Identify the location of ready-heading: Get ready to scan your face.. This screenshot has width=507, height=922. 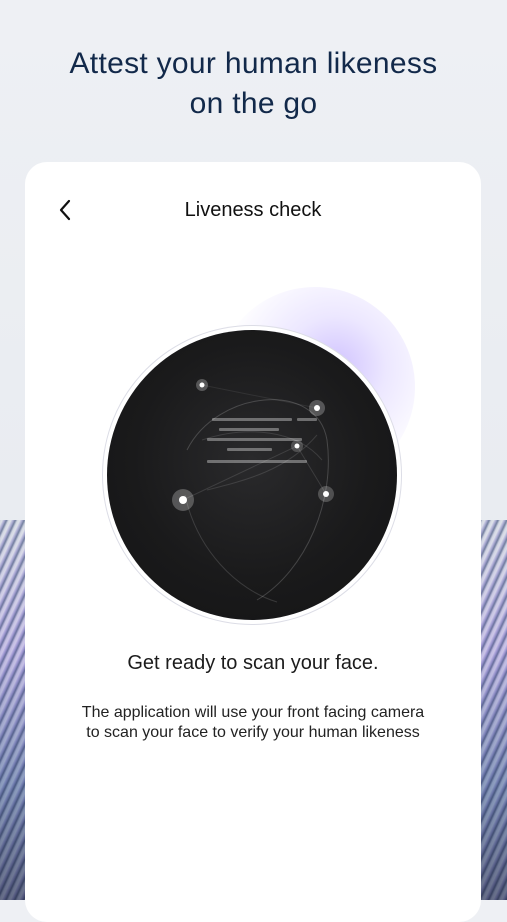
(253, 663).